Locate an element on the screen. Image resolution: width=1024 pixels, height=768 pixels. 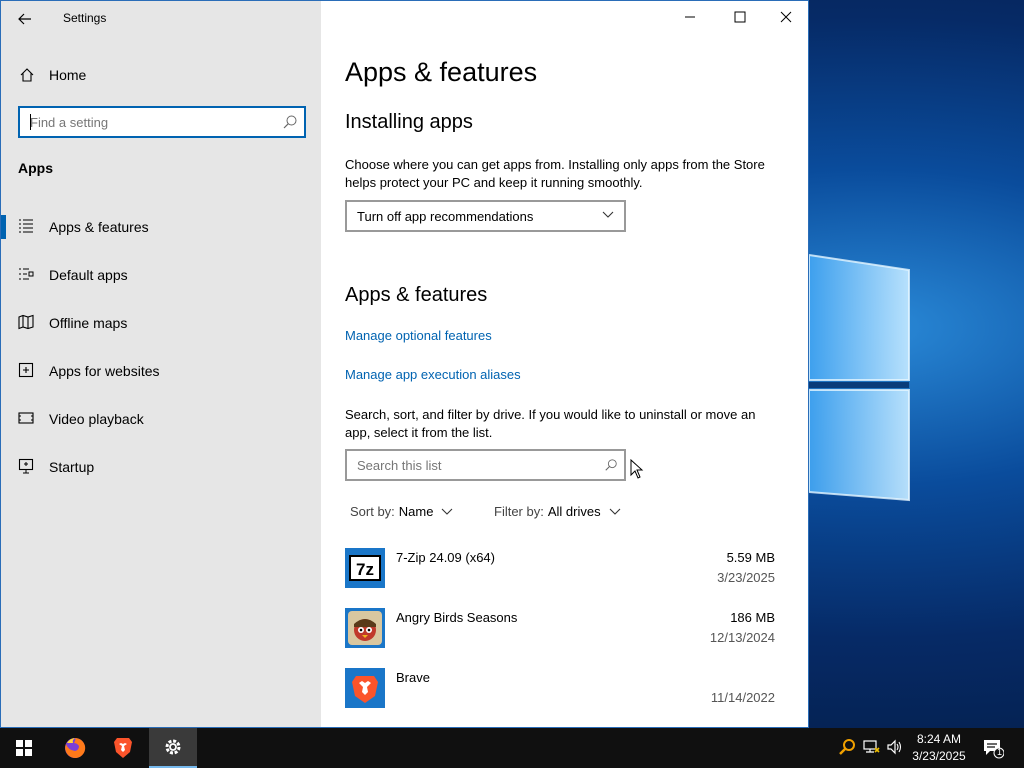
sort-by-label: Sort by: is located at coordinates (372, 511).